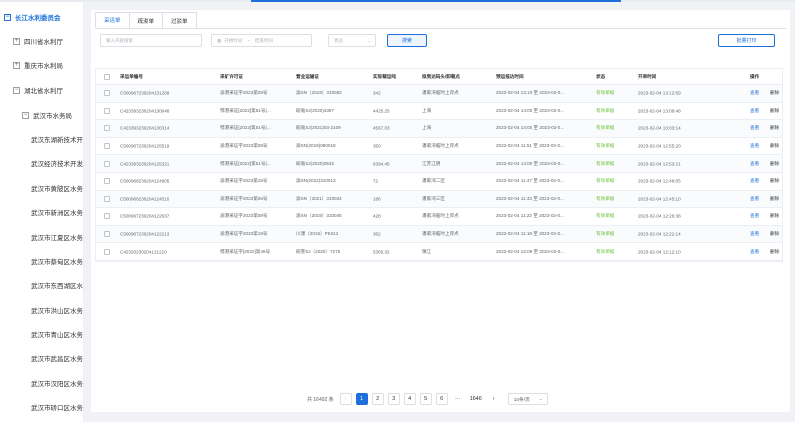  I want to click on batch-print-label: 批量打印, so click(746, 41).